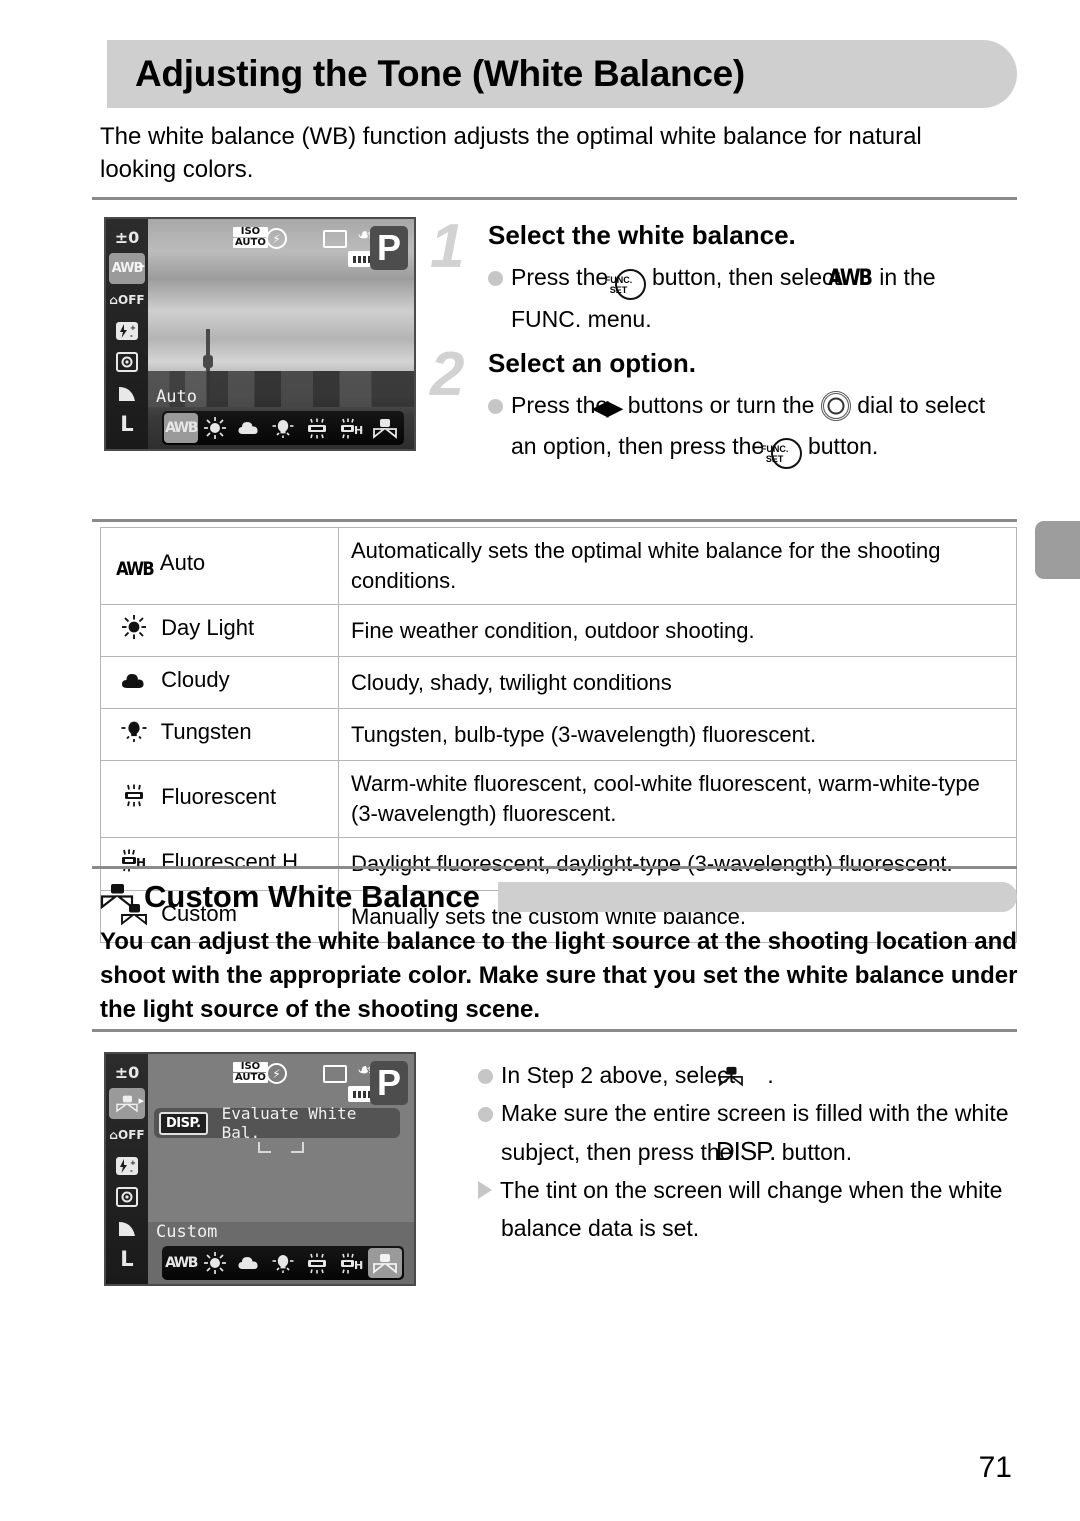 The height and width of the screenshot is (1521, 1080). What do you see at coordinates (284, 1082) in the screenshot?
I see `lcd2-status-row: ISO AUTO ⚡ ☙ P` at bounding box center [284, 1082].